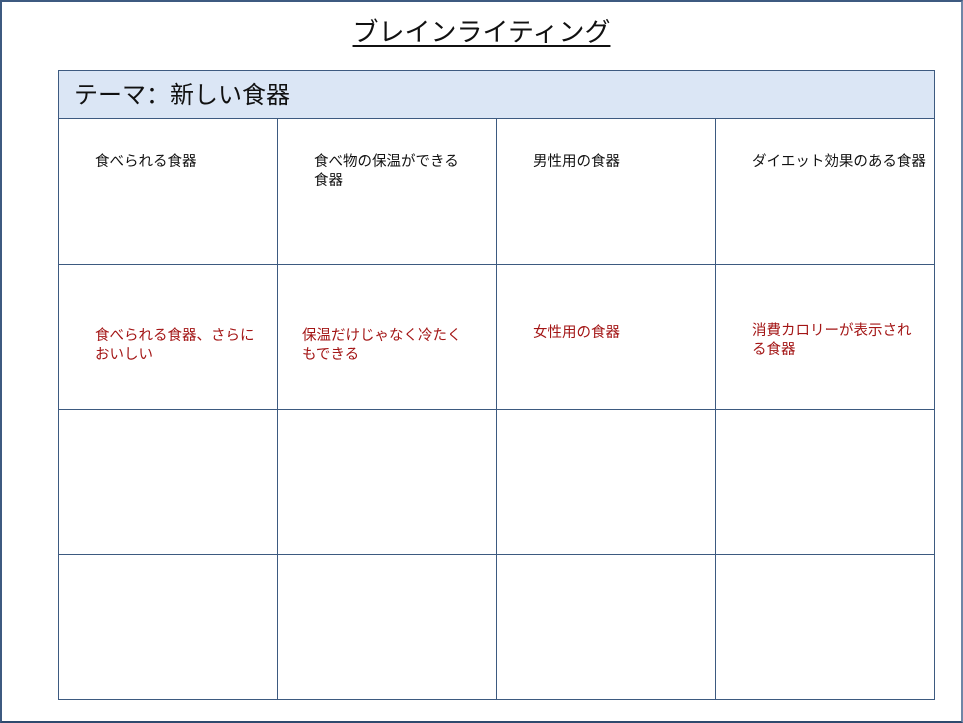  I want to click on idea-cell-r1-c3: 男性用の食器, so click(606, 192).